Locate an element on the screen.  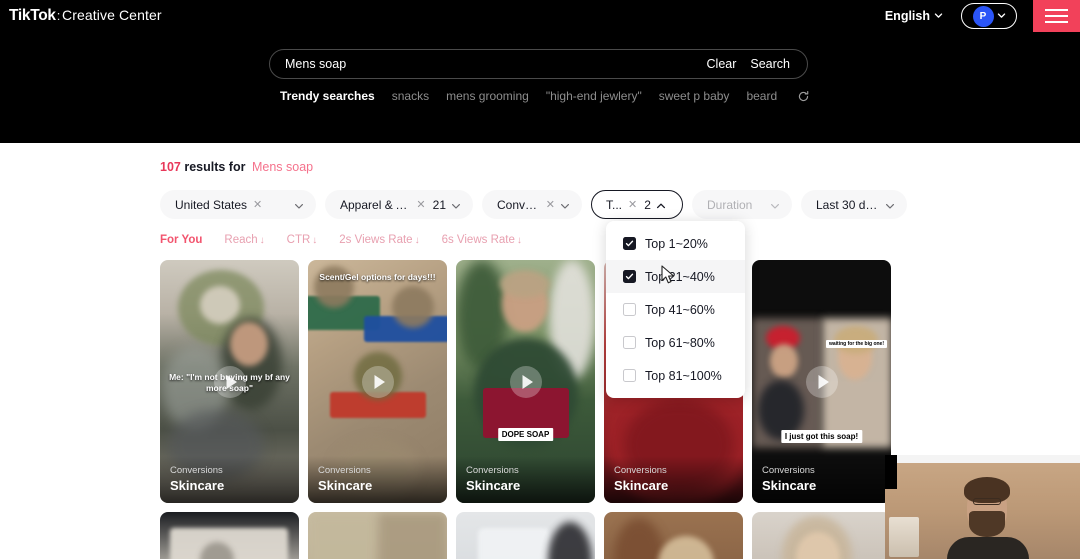
sort-label: CTR is located at coordinates (298, 240).